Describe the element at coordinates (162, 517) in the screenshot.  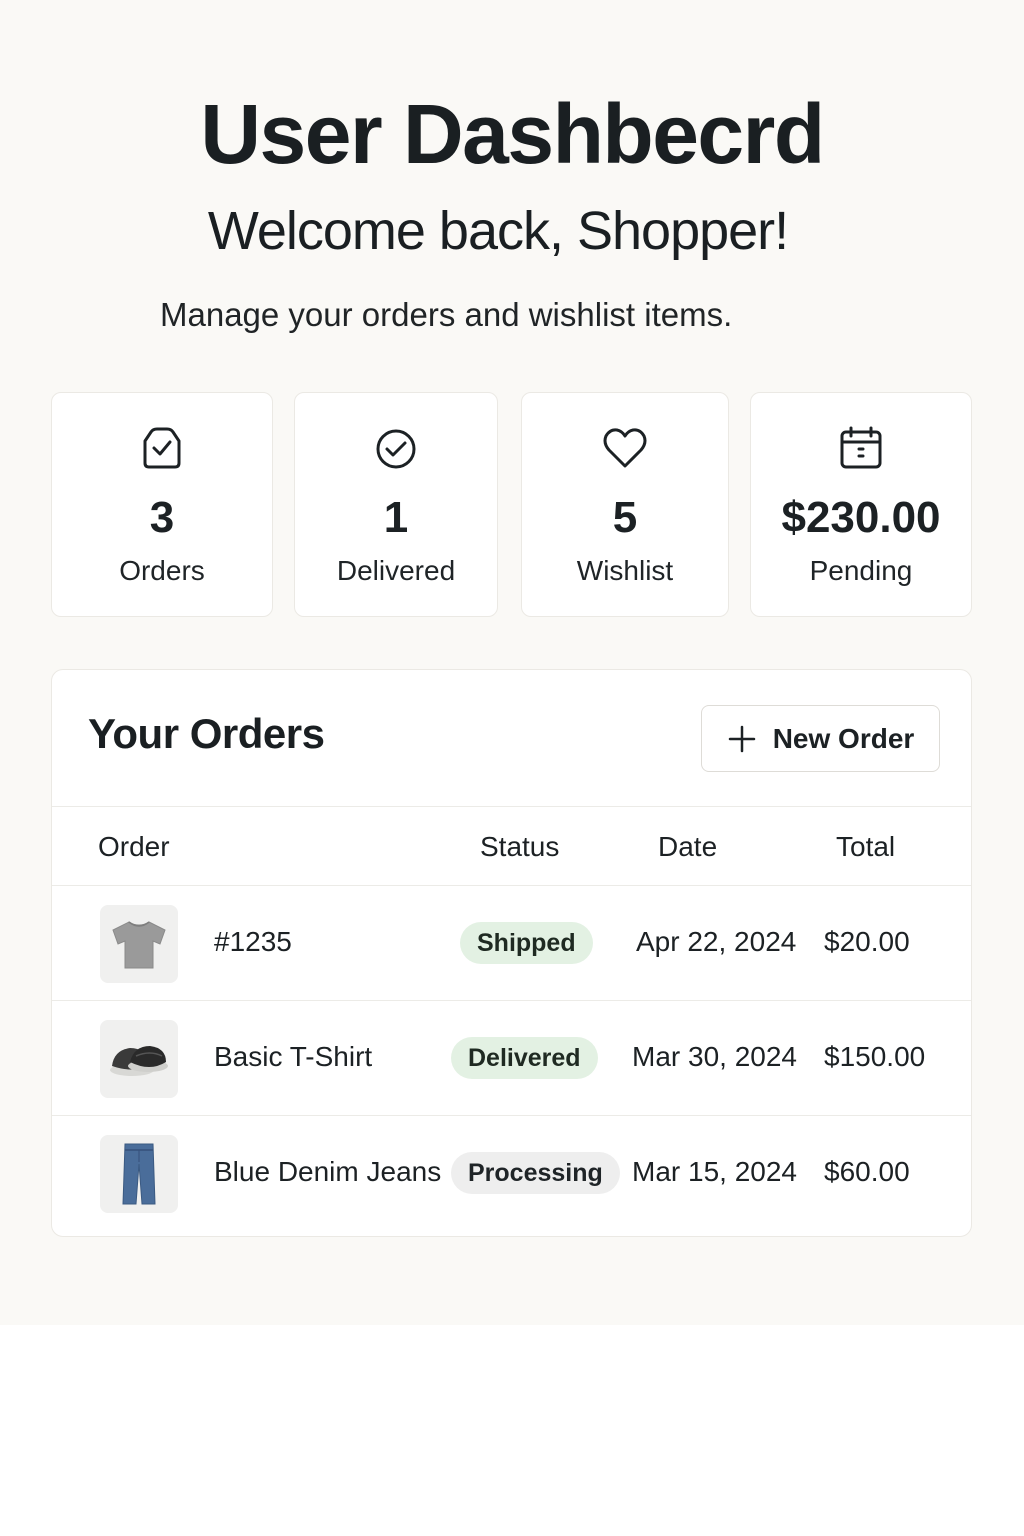
I see `stat-value: 3` at that location.